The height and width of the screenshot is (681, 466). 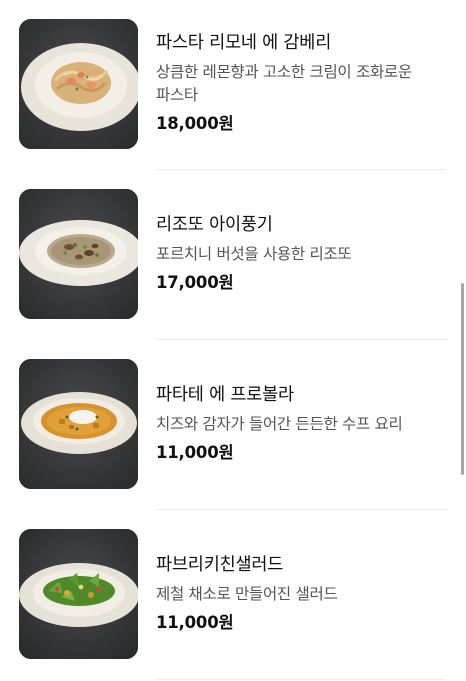 What do you see at coordinates (301, 679) in the screenshot?
I see `divider` at bounding box center [301, 679].